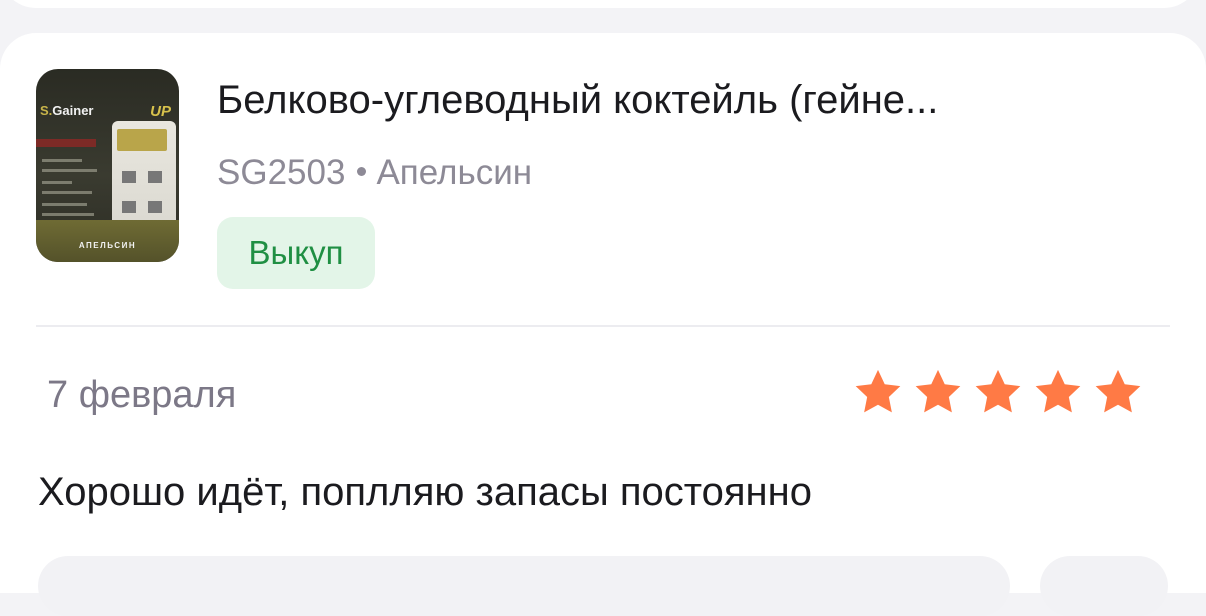 The width and height of the screenshot is (1206, 616). What do you see at coordinates (107, 165) in the screenshot?
I see `product-image: S.Gainer UP АПЕЛЬСИН` at bounding box center [107, 165].